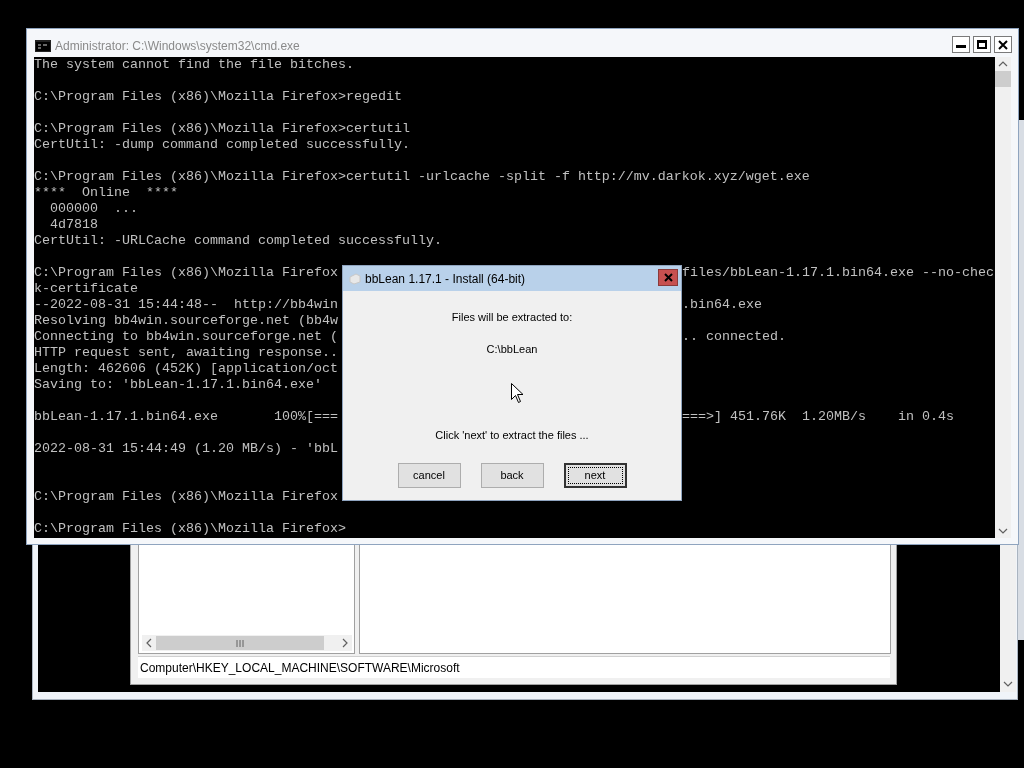 The image size is (1024, 768). What do you see at coordinates (86, 288) in the screenshot?
I see `console-line: k-certificate` at bounding box center [86, 288].